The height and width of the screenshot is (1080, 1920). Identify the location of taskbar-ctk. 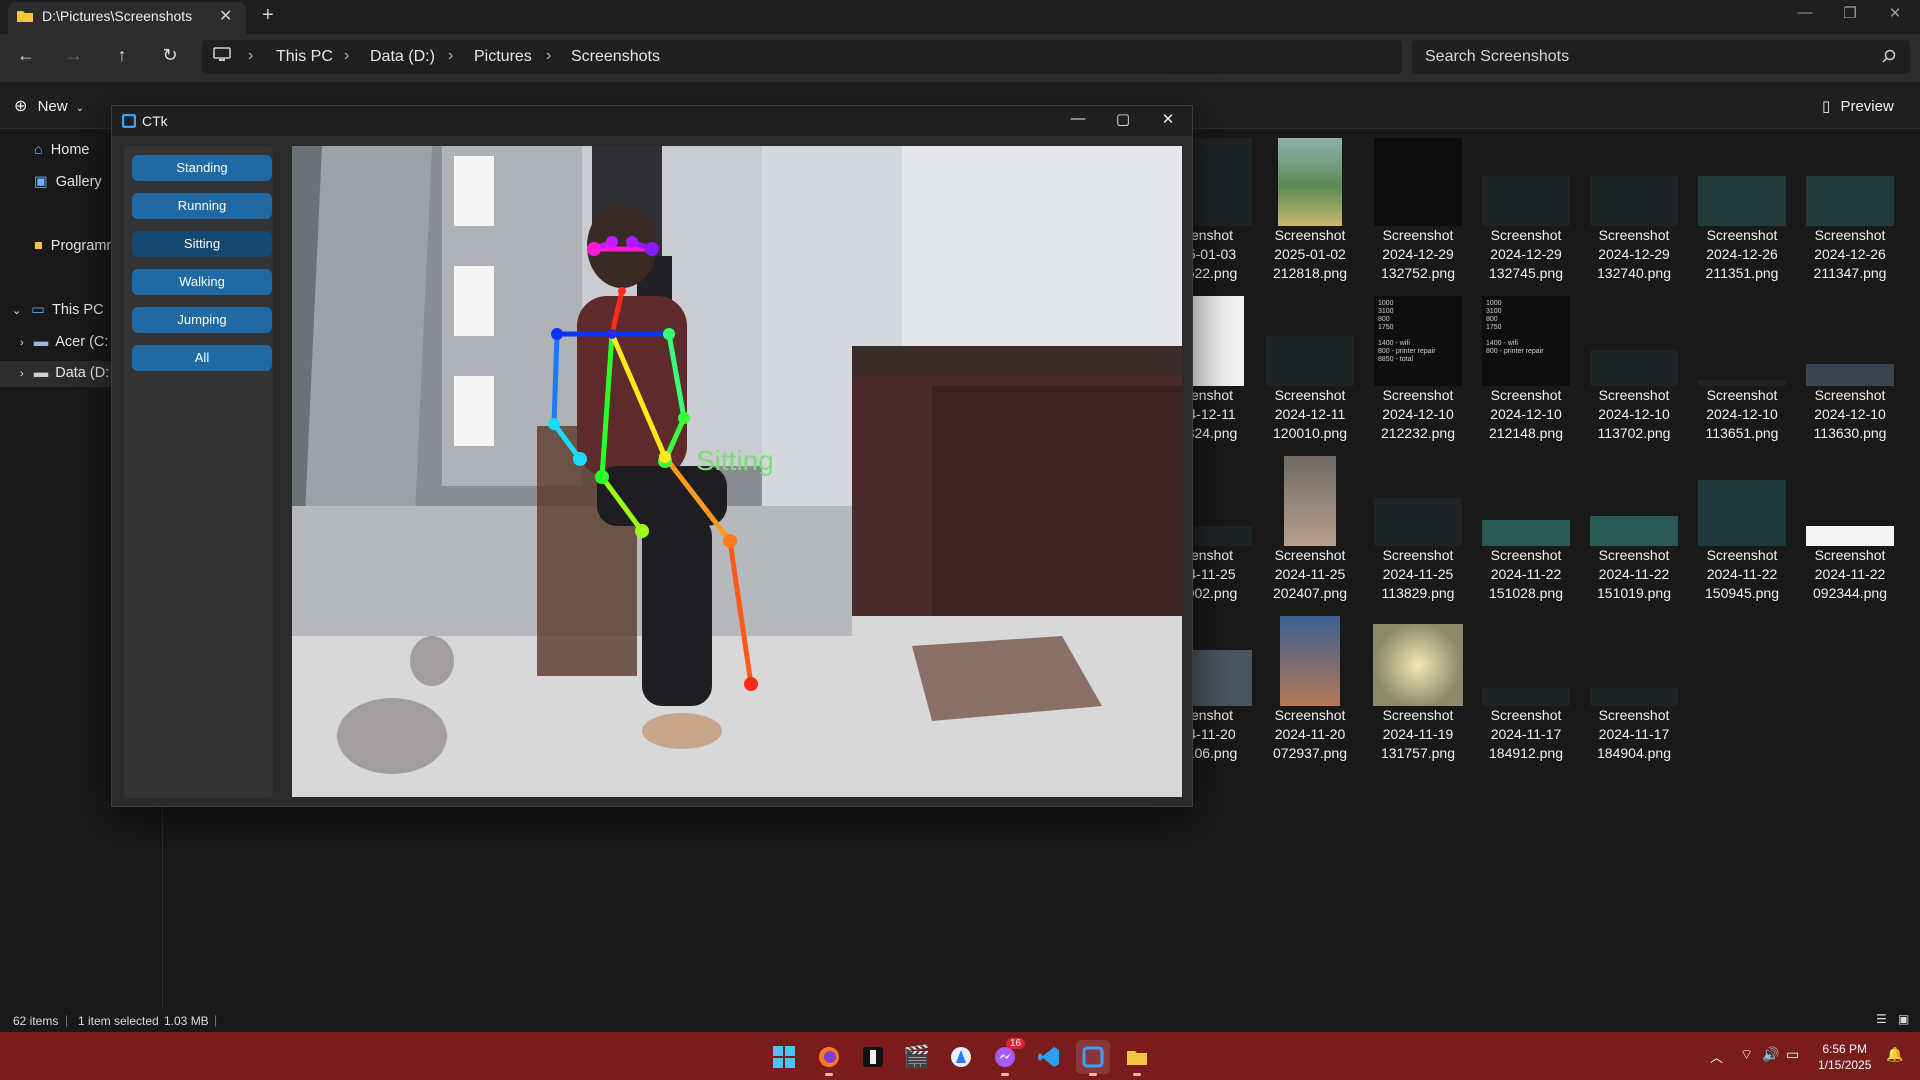
(1093, 1058).